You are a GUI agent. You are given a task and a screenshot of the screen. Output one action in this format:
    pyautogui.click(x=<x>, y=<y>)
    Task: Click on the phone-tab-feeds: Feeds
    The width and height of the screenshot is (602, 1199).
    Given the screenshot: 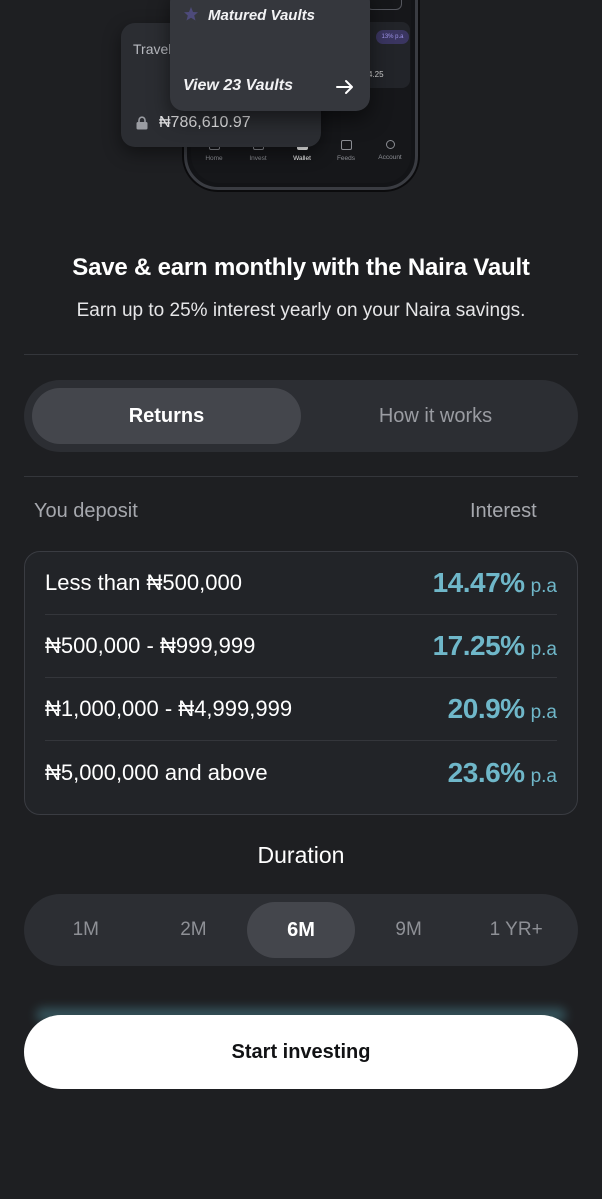 What is the action you would take?
    pyautogui.click(x=346, y=151)
    